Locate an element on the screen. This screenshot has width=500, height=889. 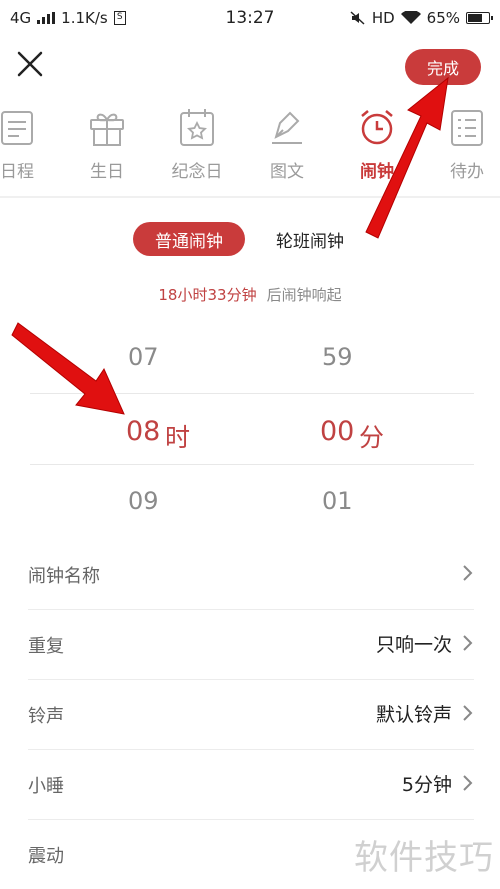
pen-icon is located at coordinates (287, 127).